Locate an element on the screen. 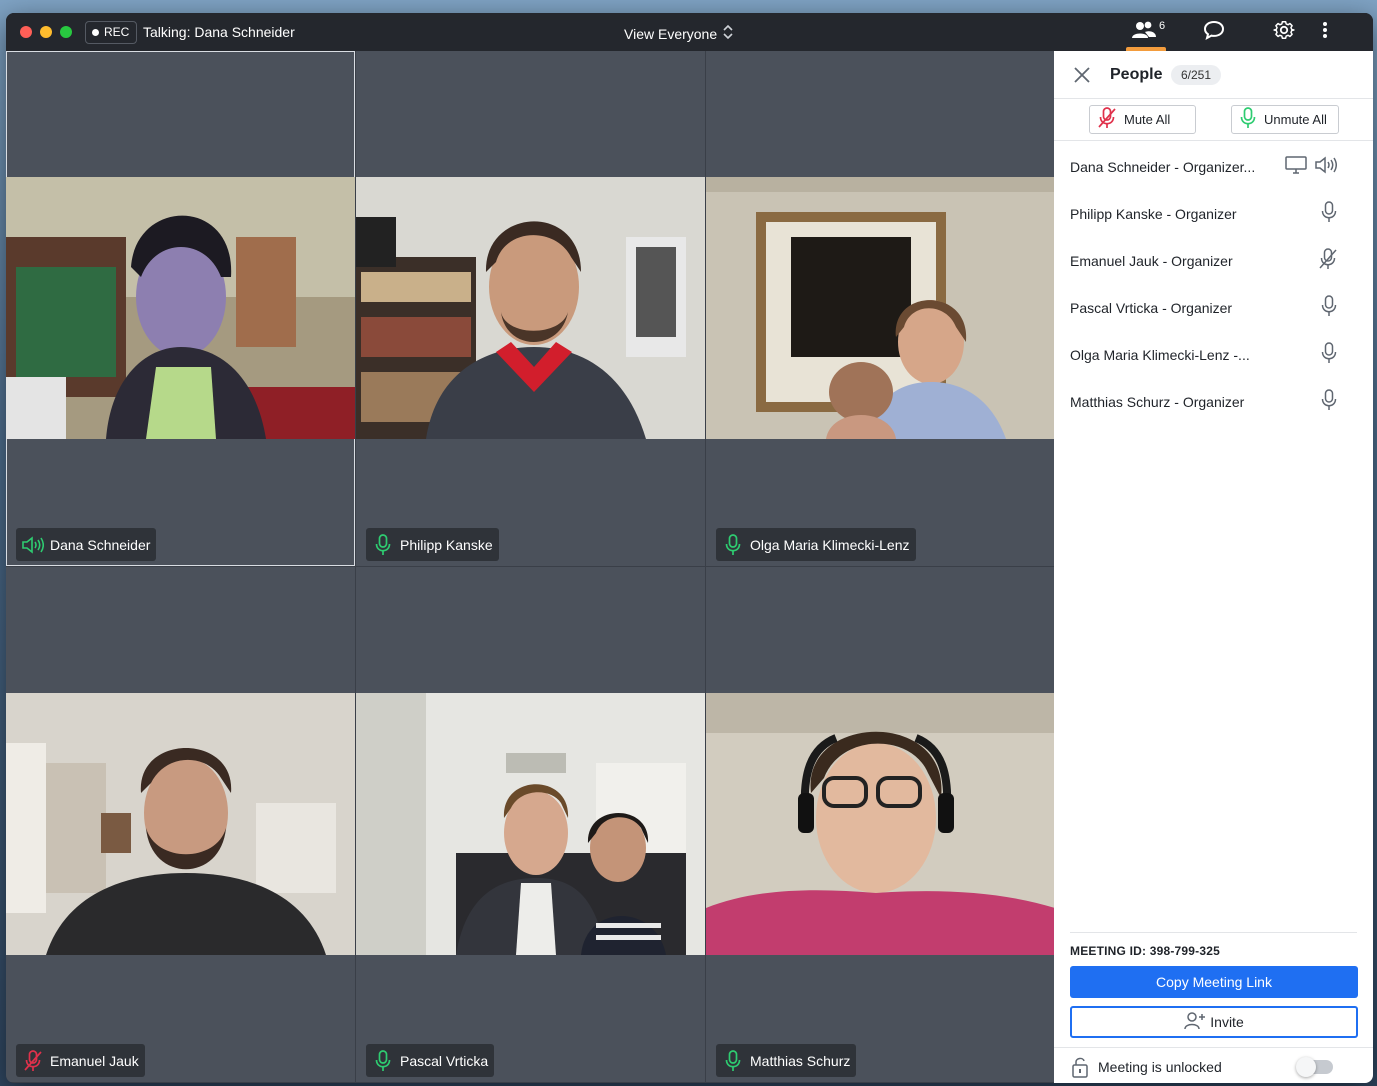  vertical-ellipsis-icon is located at coordinates (1325, 32).